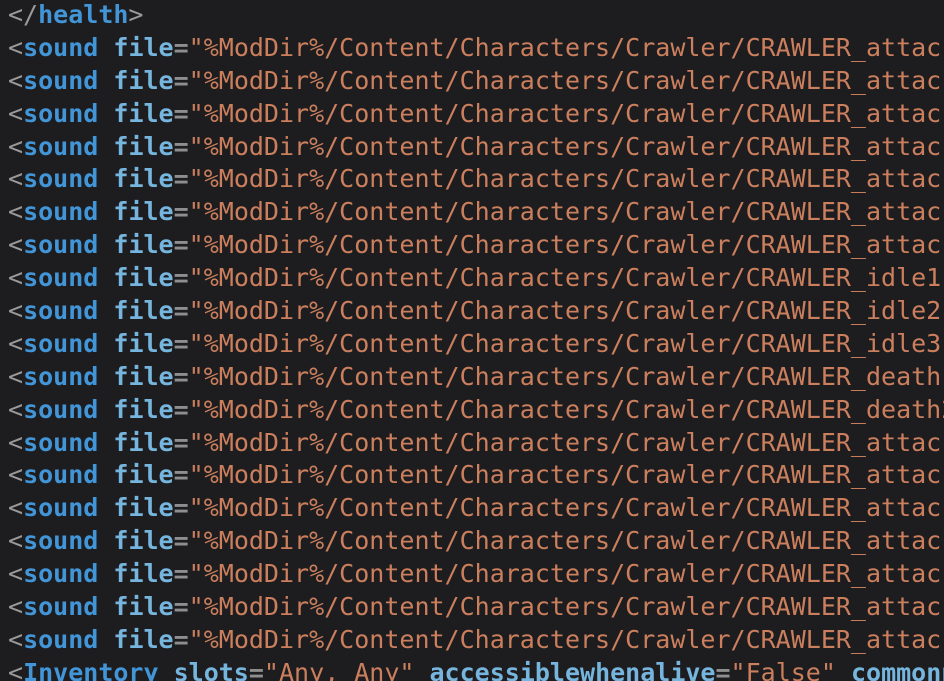  What do you see at coordinates (23, 14) in the screenshot?
I see `token-punc: </` at bounding box center [23, 14].